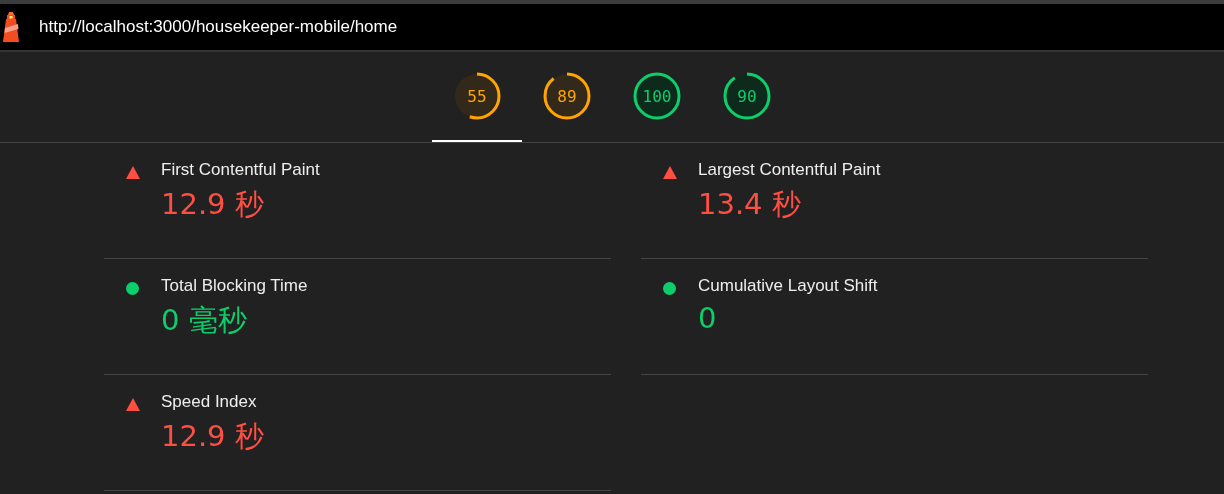  What do you see at coordinates (11, 27) in the screenshot?
I see `lighthouse-icon` at bounding box center [11, 27].